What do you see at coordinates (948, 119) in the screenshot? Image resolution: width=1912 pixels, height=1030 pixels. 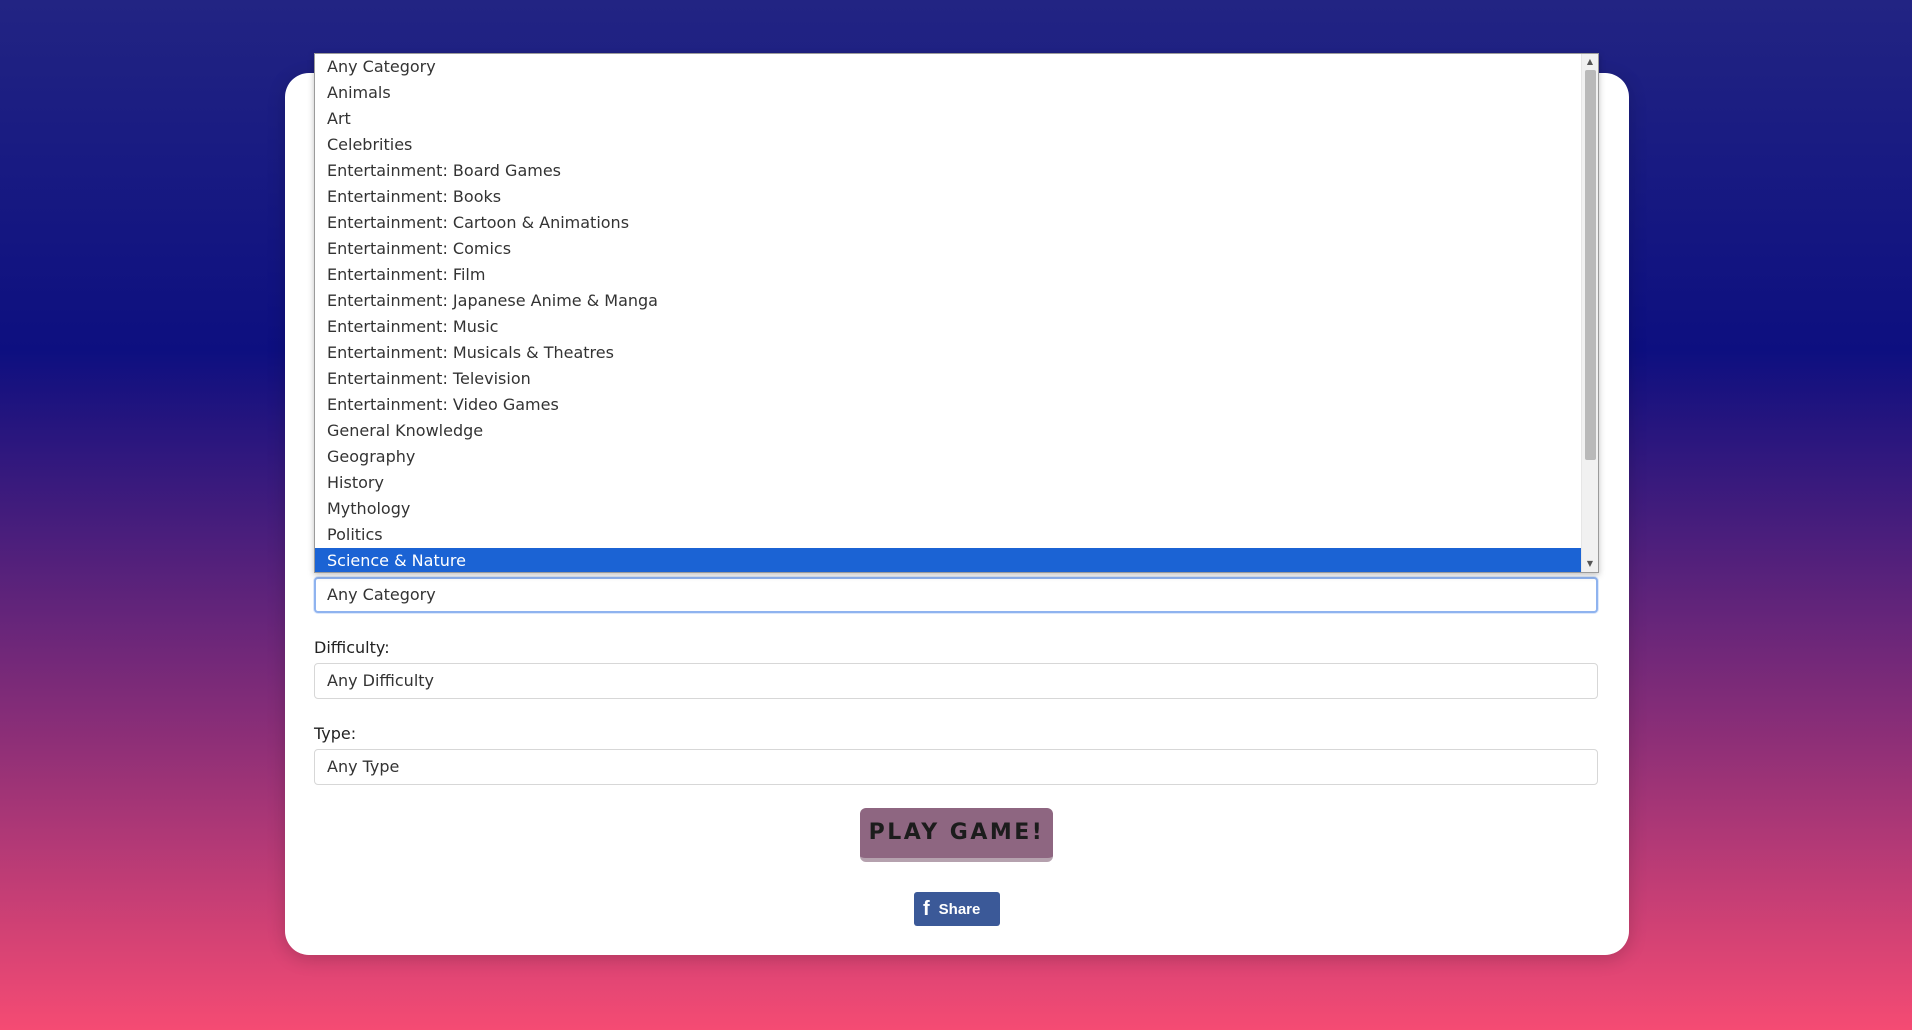 I see `category-option: Art` at bounding box center [948, 119].